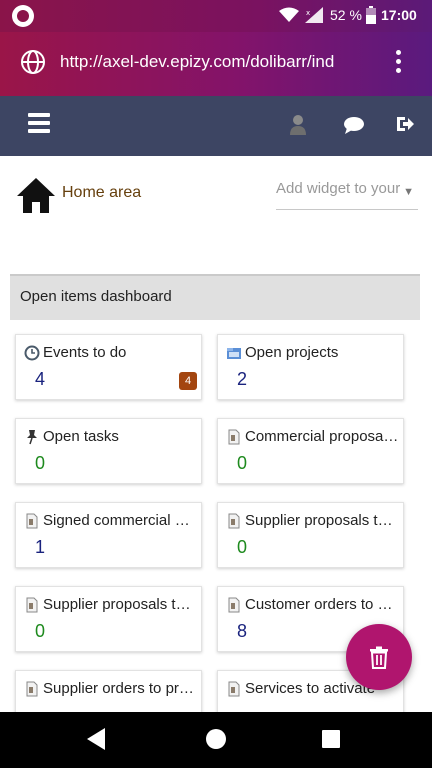 Image resolution: width=432 pixels, height=768 pixels. I want to click on card-signed-proposals: Signed commercial proposals to bill 1, so click(108, 535).